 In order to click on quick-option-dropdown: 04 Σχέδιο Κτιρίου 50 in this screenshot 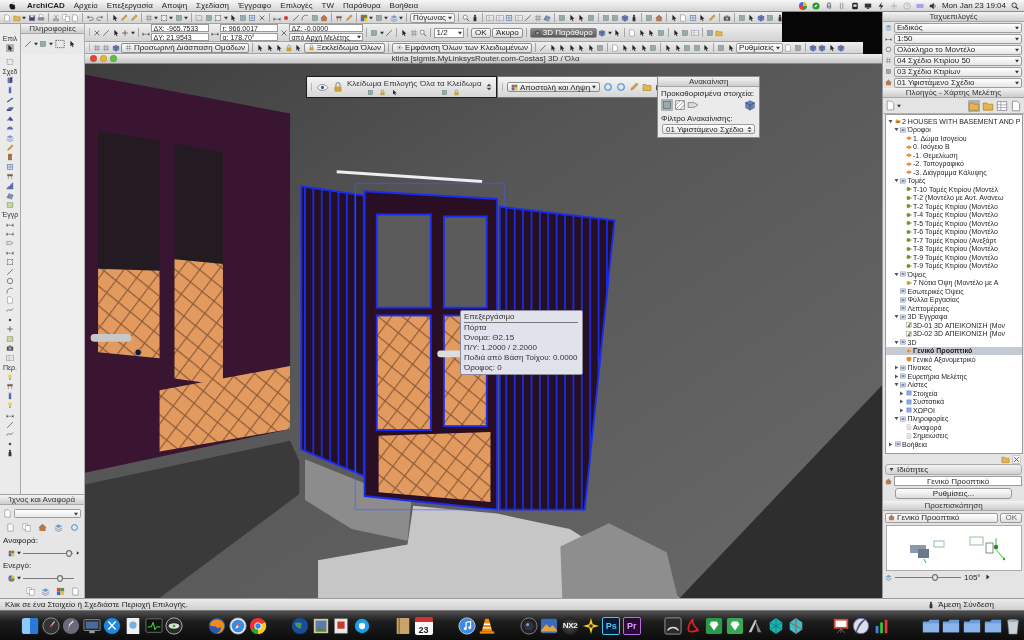, I will do `click(958, 60)`.